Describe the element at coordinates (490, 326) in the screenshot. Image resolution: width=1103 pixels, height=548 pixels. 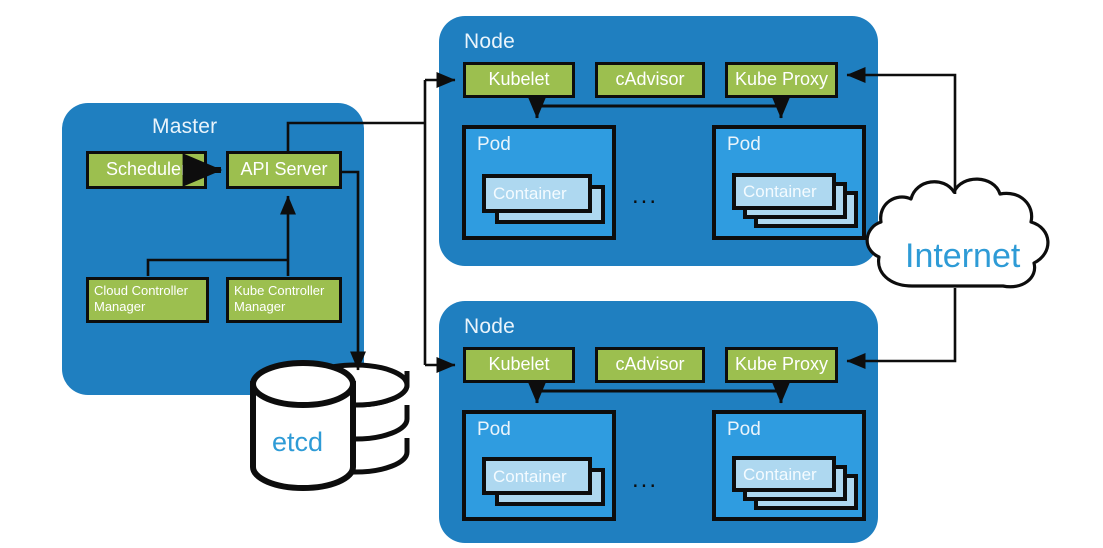
I see `node-2-group-label: Node` at that location.